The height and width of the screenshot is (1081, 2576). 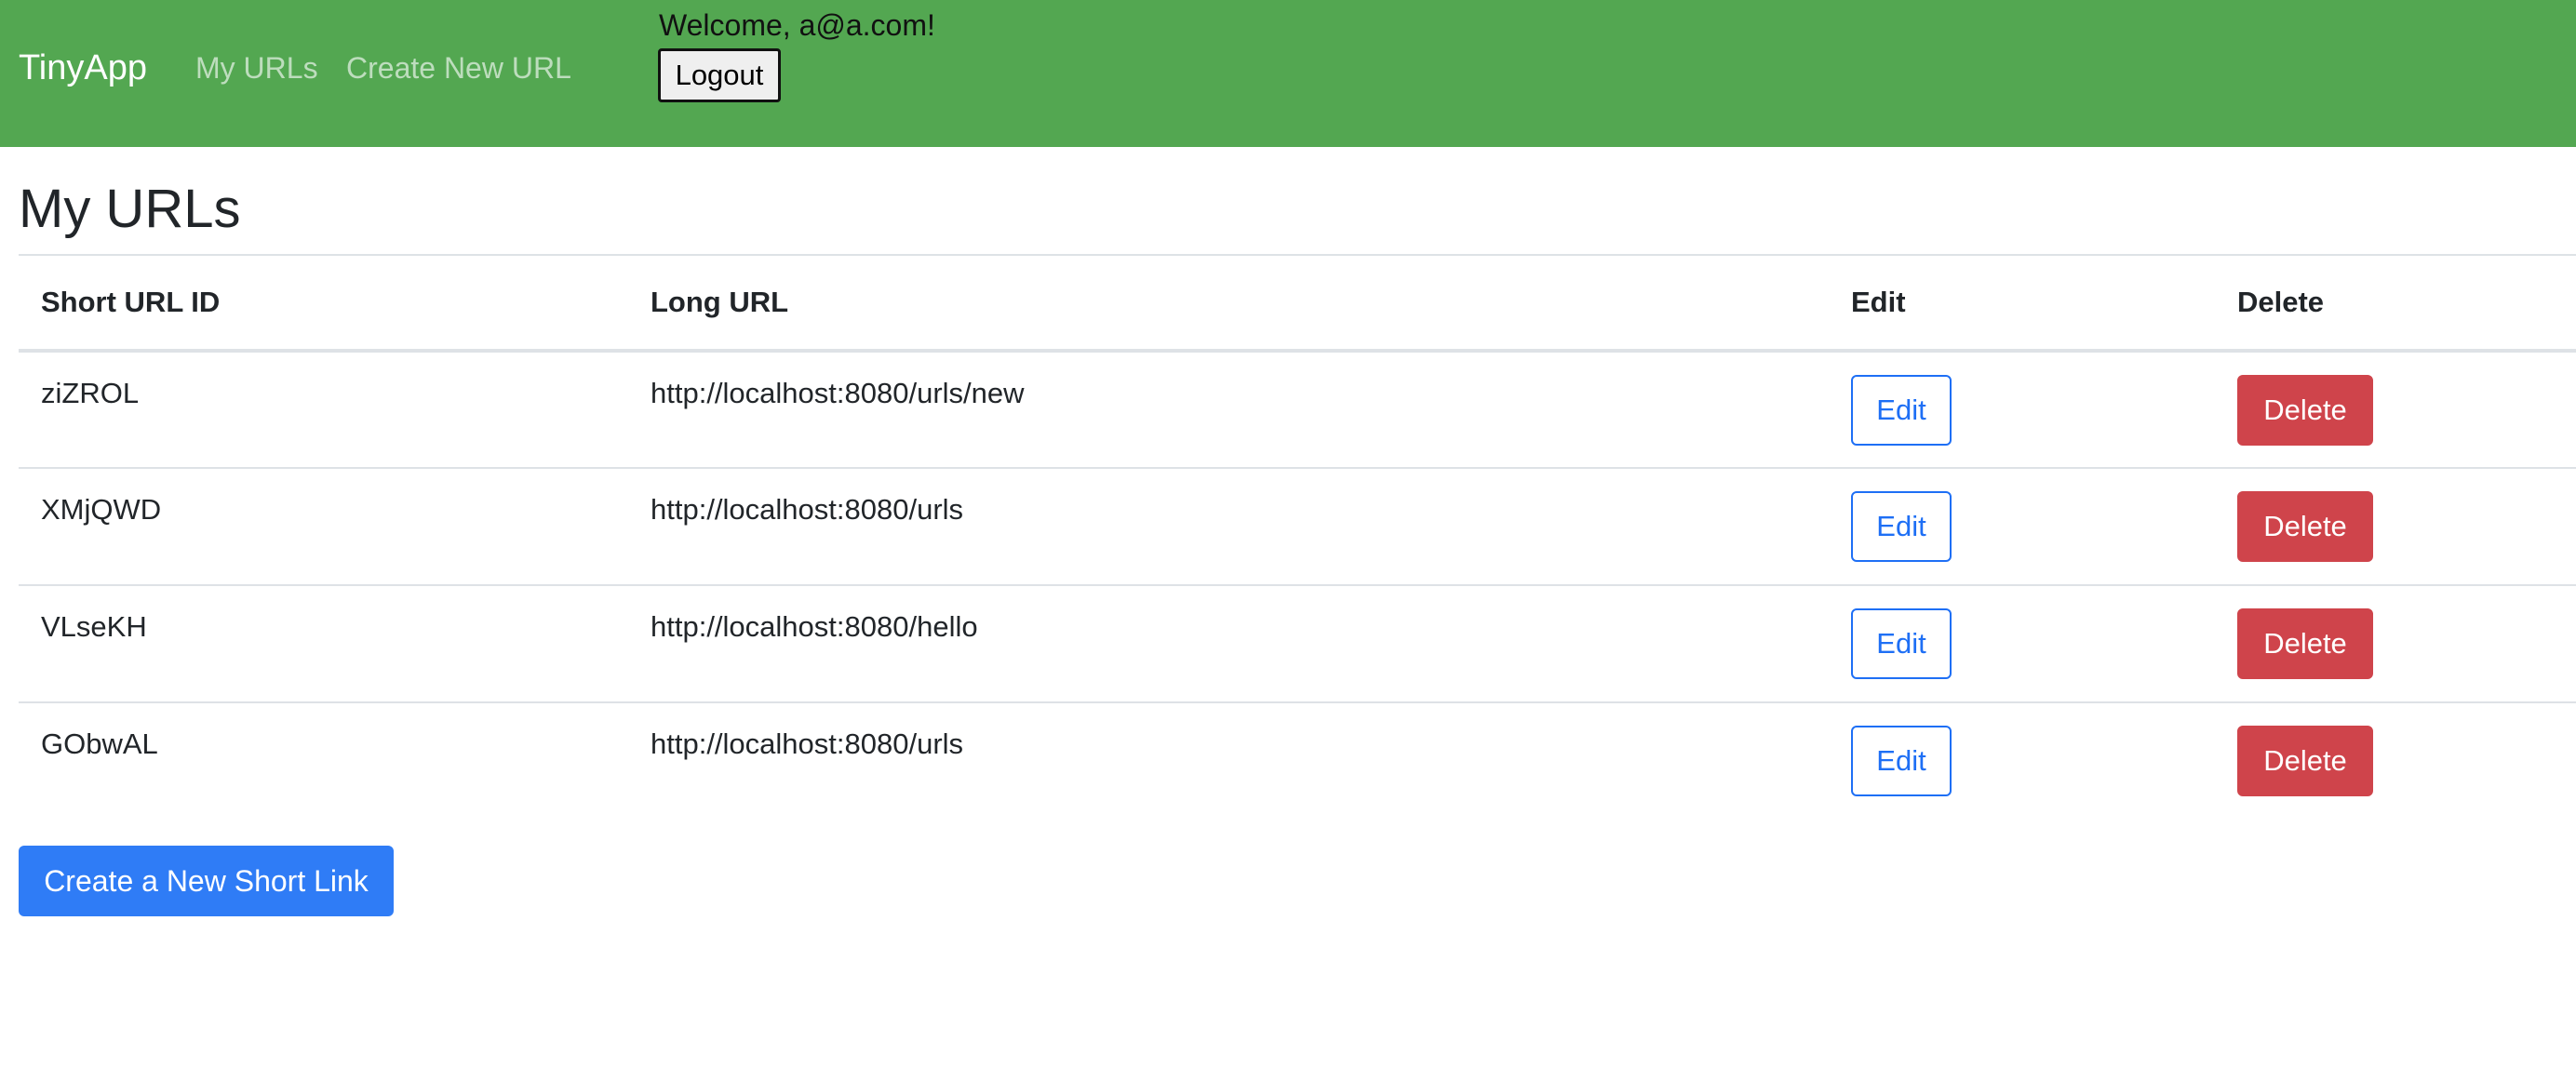 I want to click on nav-my-urls: My URLs, so click(x=256, y=68).